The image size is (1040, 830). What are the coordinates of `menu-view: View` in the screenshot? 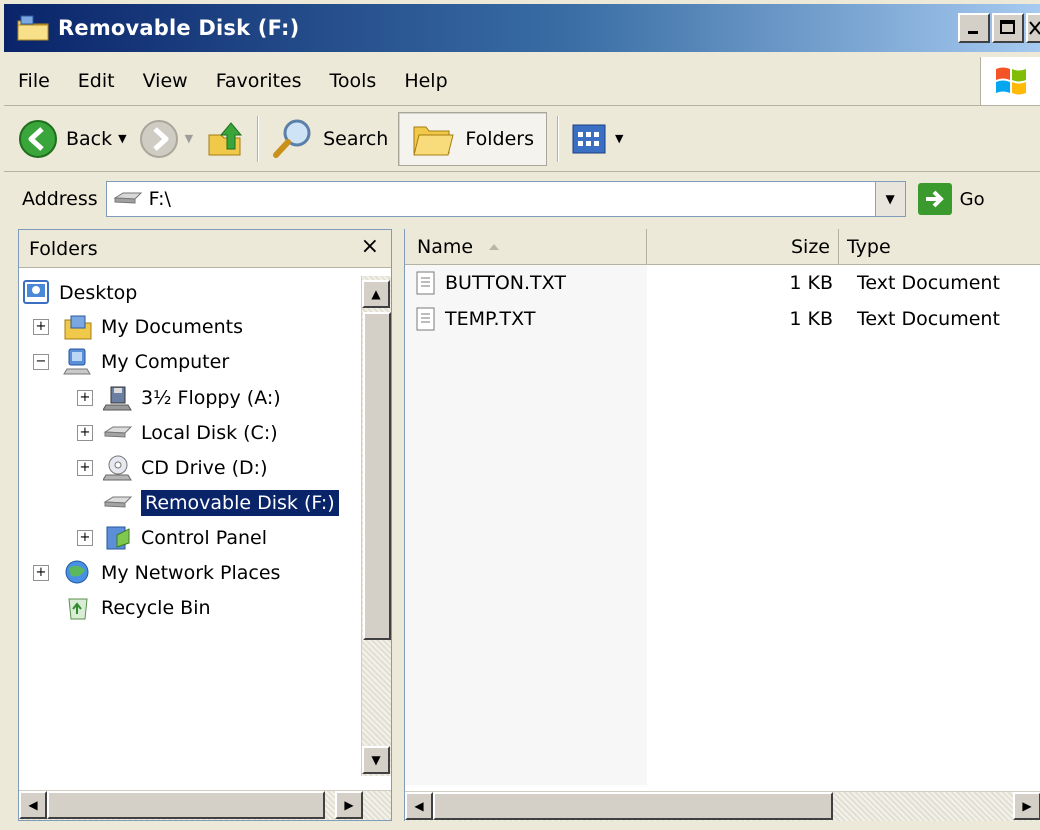 It's located at (165, 81).